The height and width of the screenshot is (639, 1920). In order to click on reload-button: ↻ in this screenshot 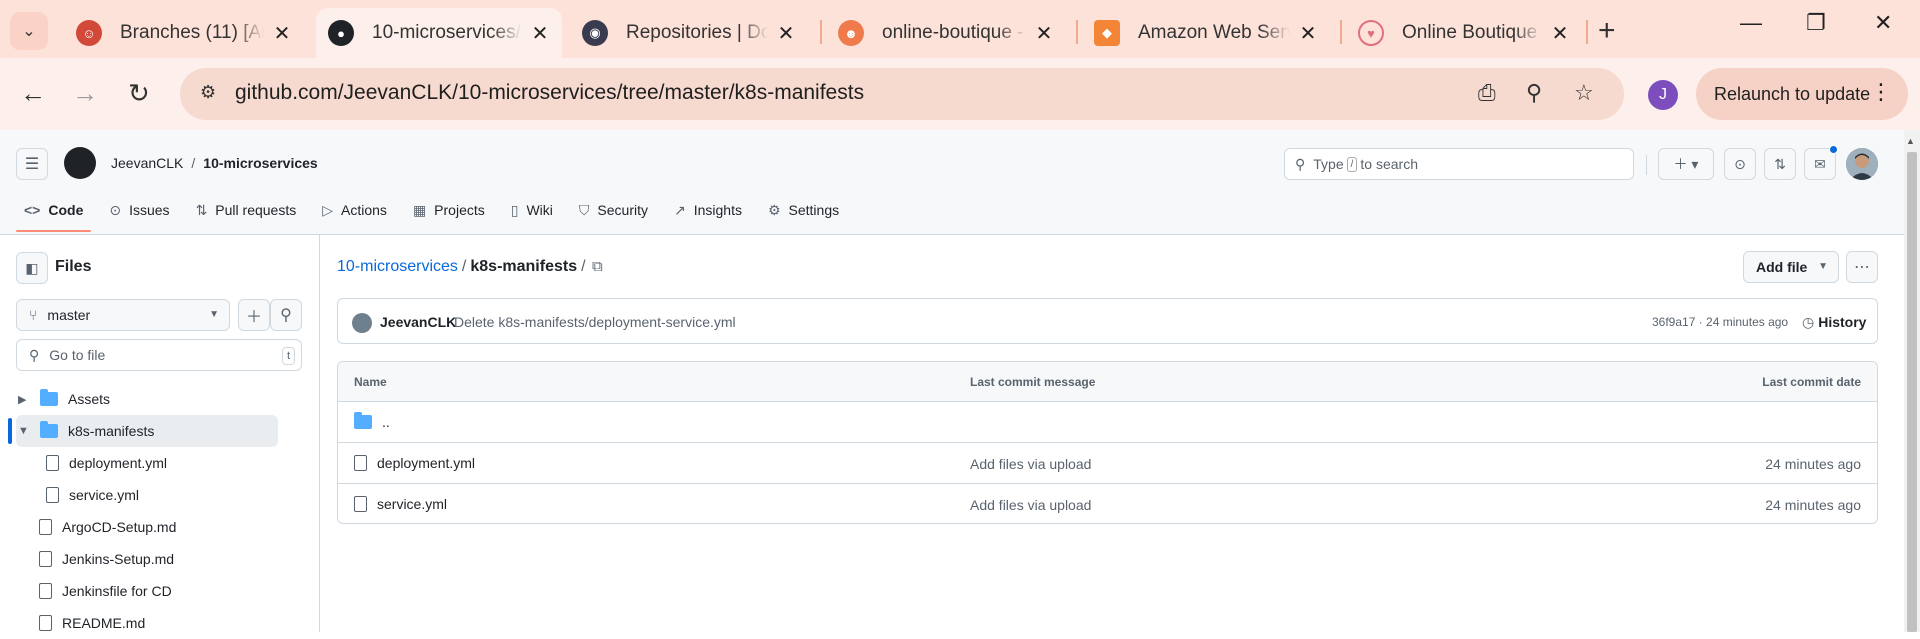, I will do `click(139, 93)`.